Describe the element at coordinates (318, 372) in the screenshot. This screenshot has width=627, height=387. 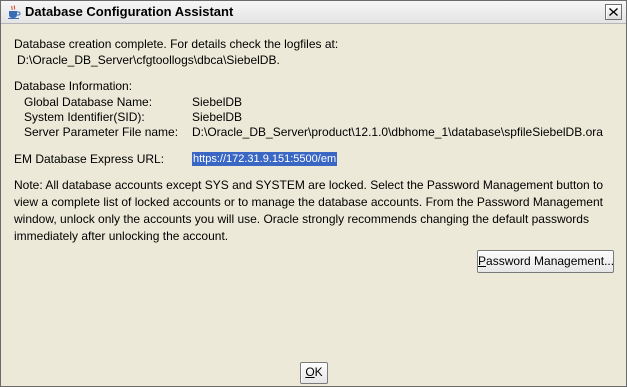
I see `ok-label: K` at that location.